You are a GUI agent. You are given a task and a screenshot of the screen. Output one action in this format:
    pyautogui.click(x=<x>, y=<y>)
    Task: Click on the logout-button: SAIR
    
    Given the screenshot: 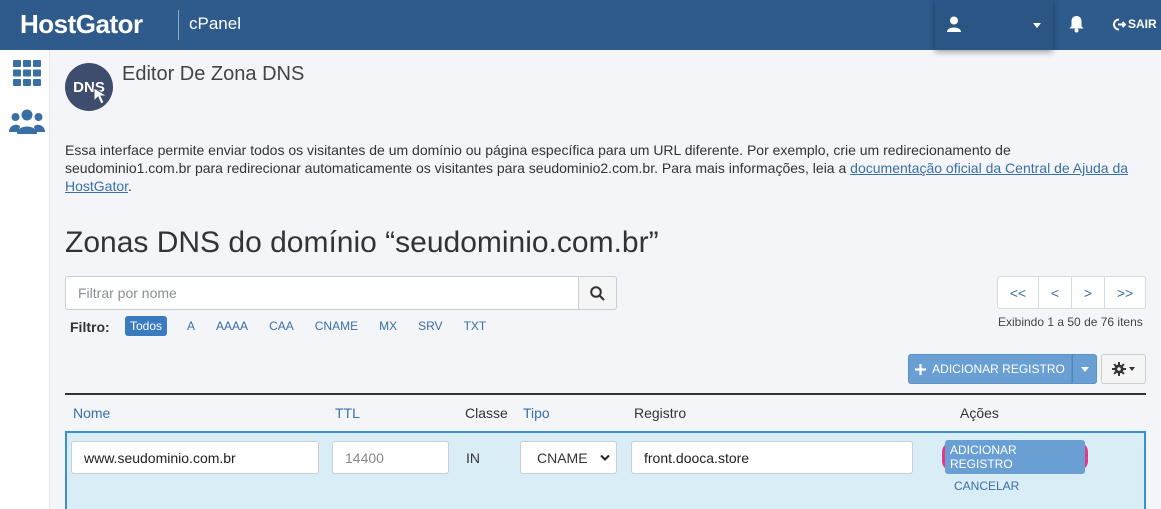 What is the action you would take?
    pyautogui.click(x=1135, y=24)
    